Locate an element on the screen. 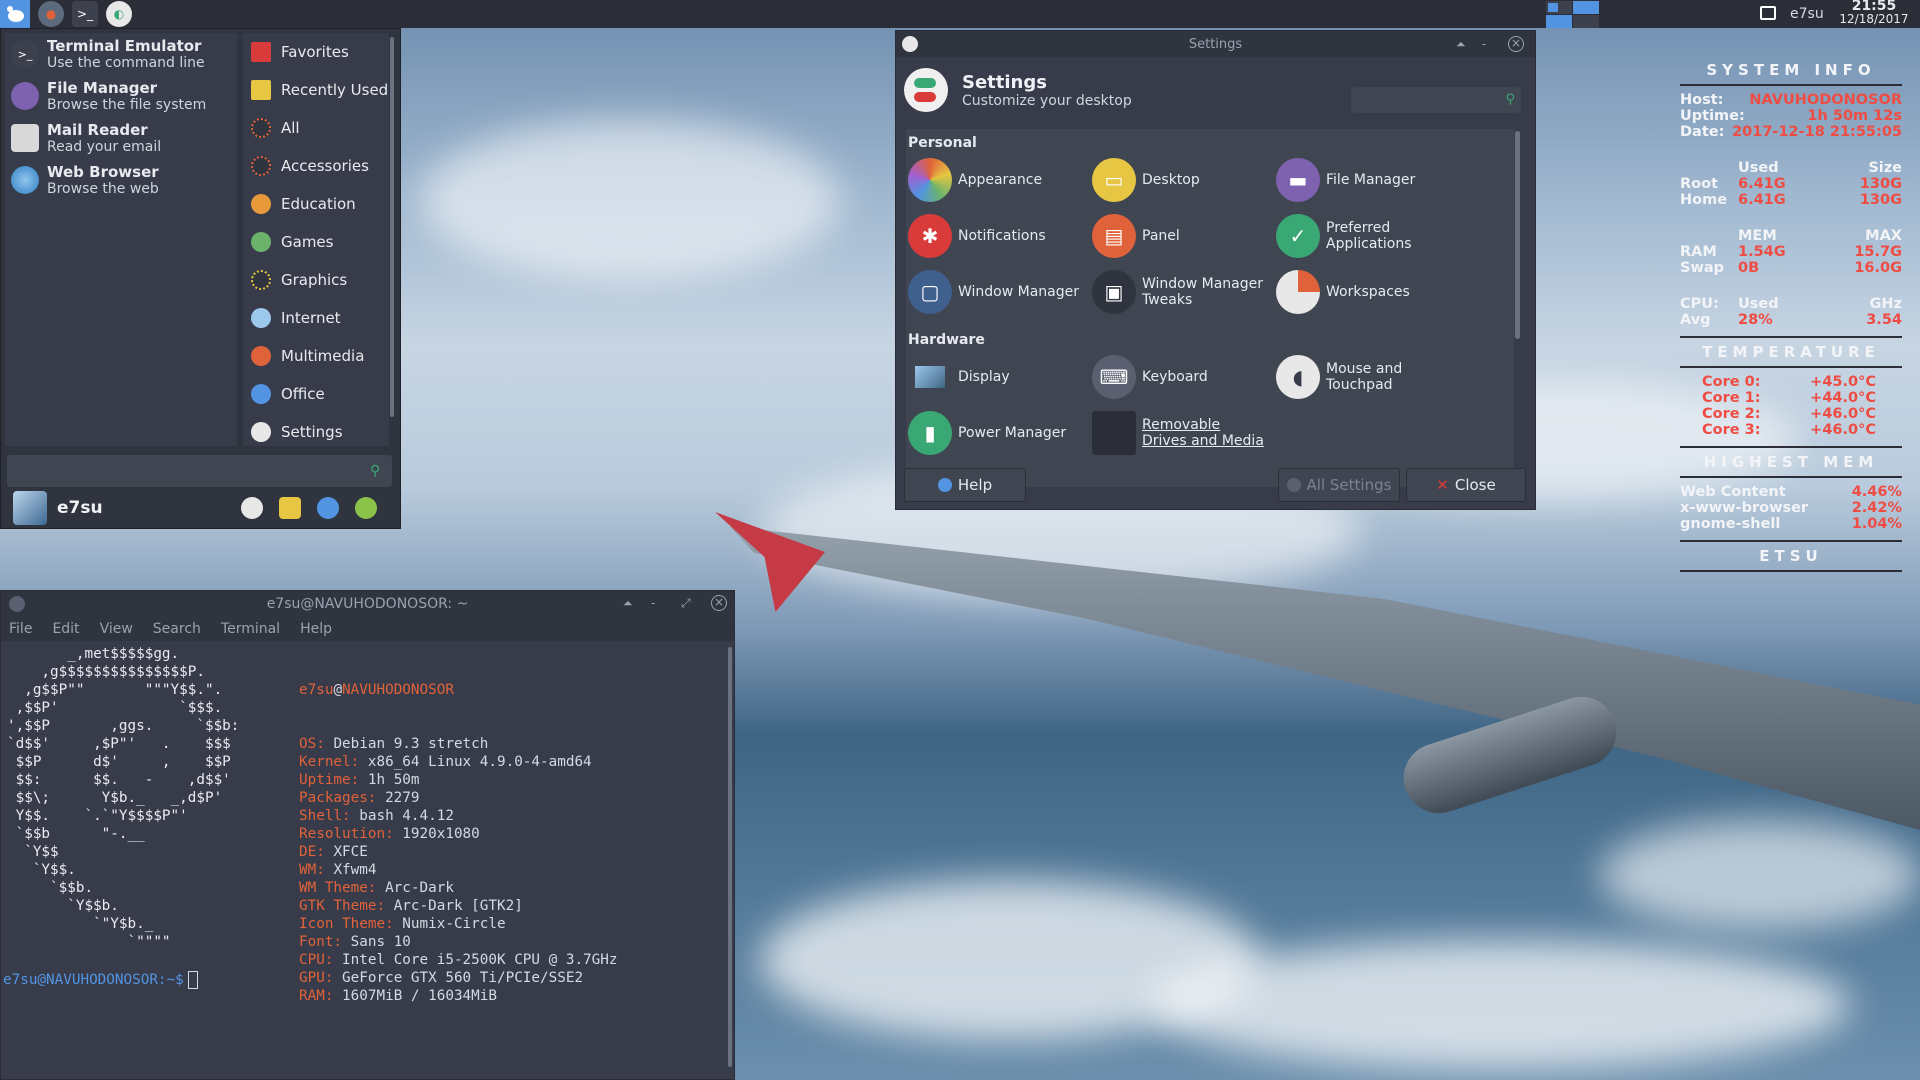  item-power-manager: ▮ Power Manager is located at coordinates (998, 433).